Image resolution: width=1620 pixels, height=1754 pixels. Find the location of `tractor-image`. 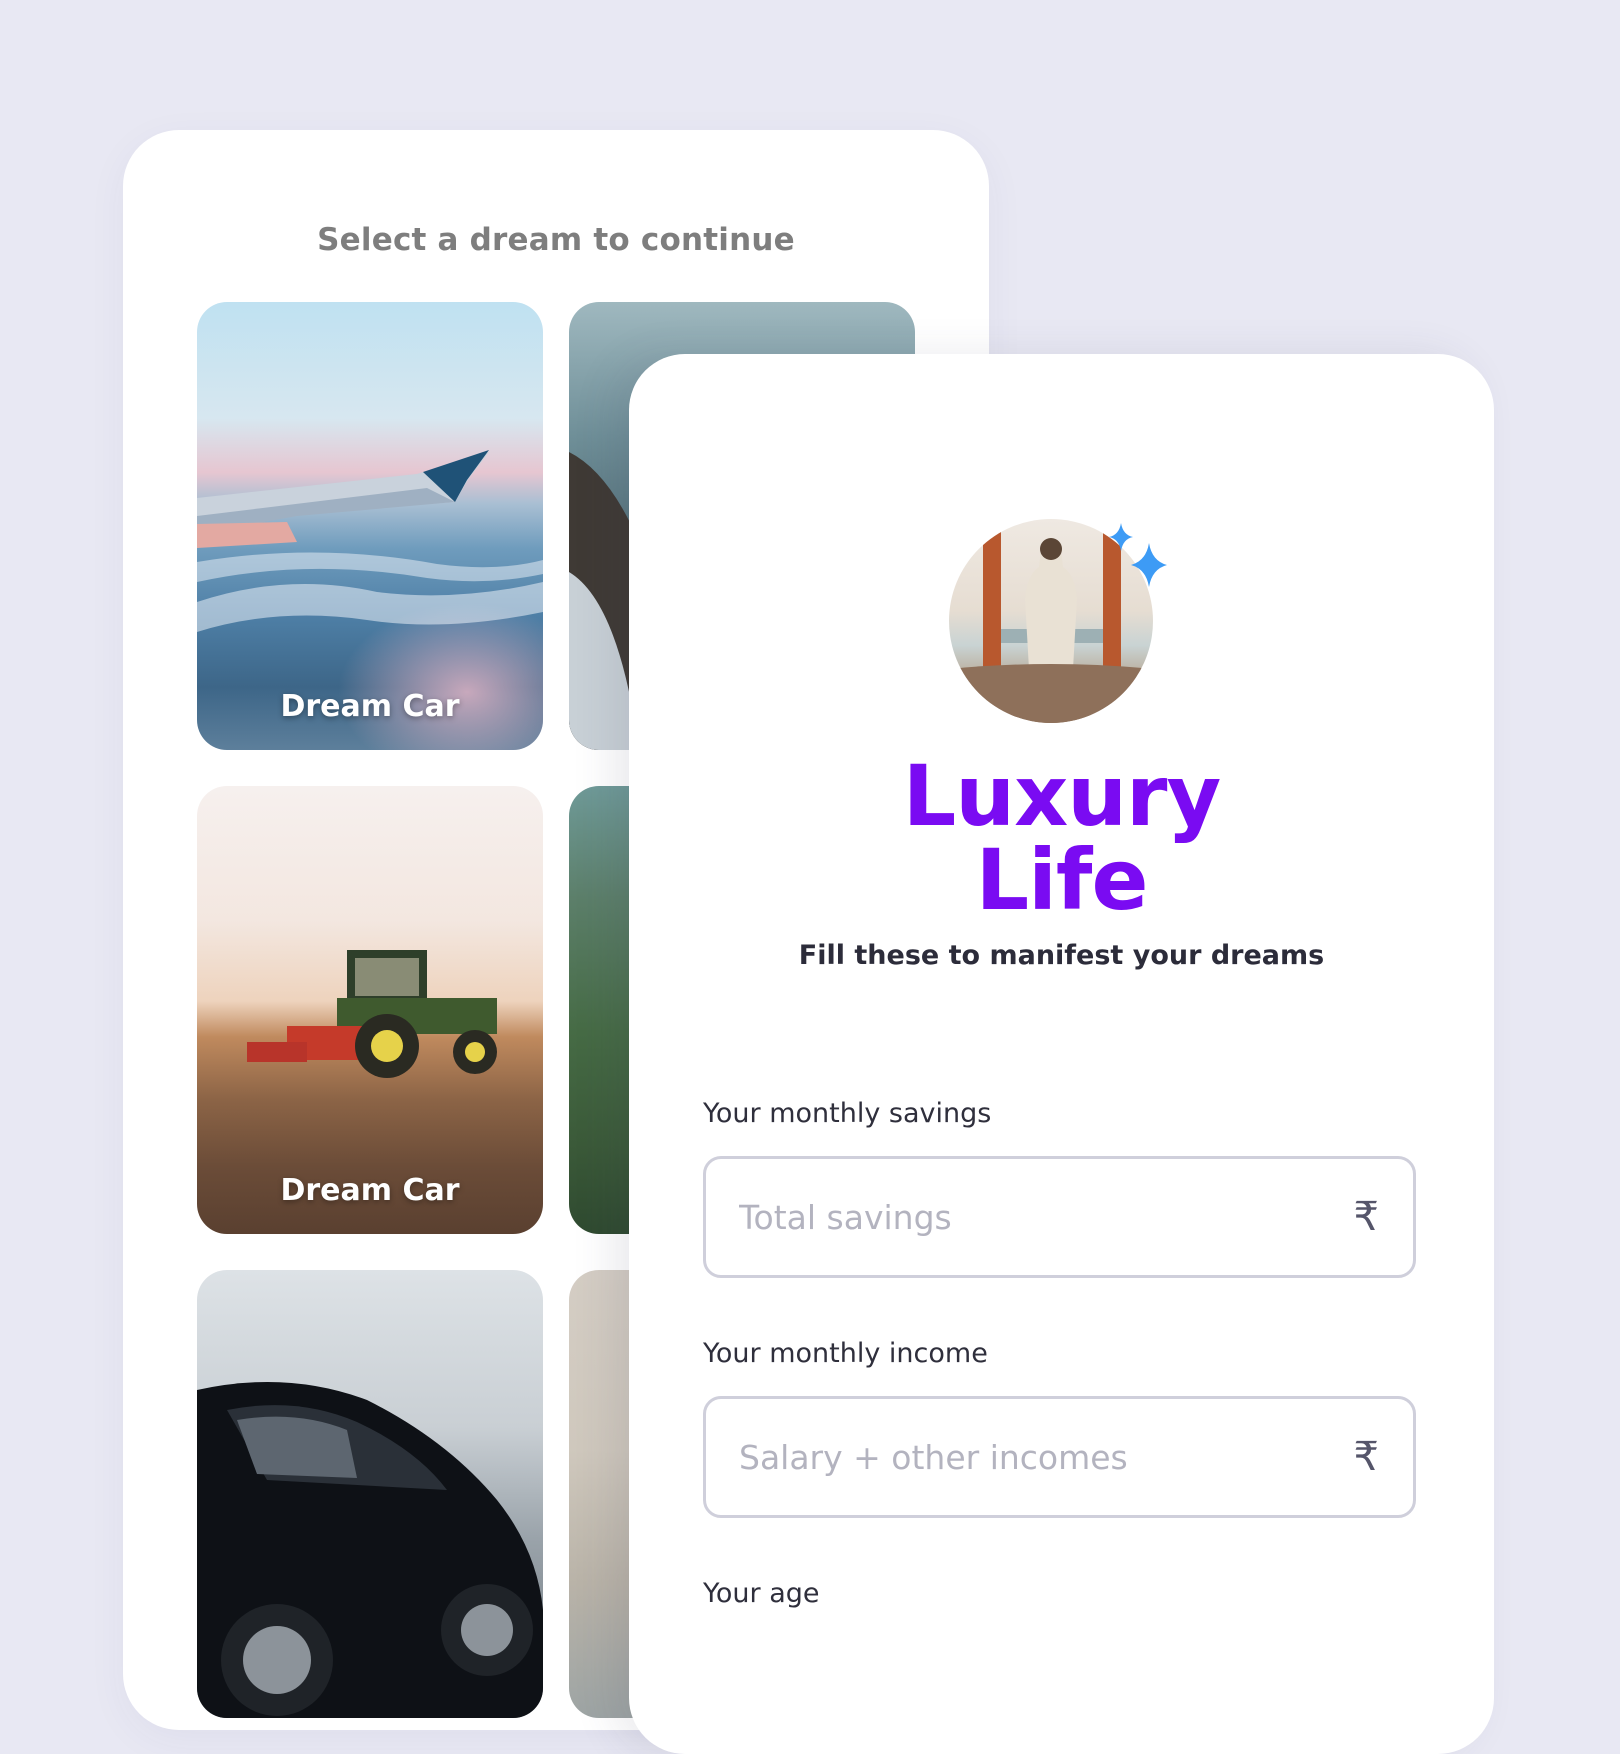

tractor-image is located at coordinates (372, 1014).